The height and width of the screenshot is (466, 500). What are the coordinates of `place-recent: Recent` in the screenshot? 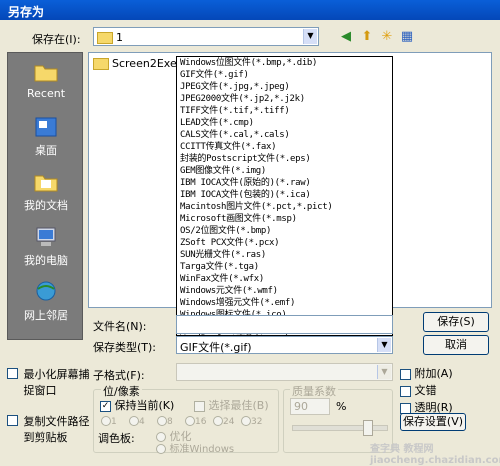 It's located at (46, 80).